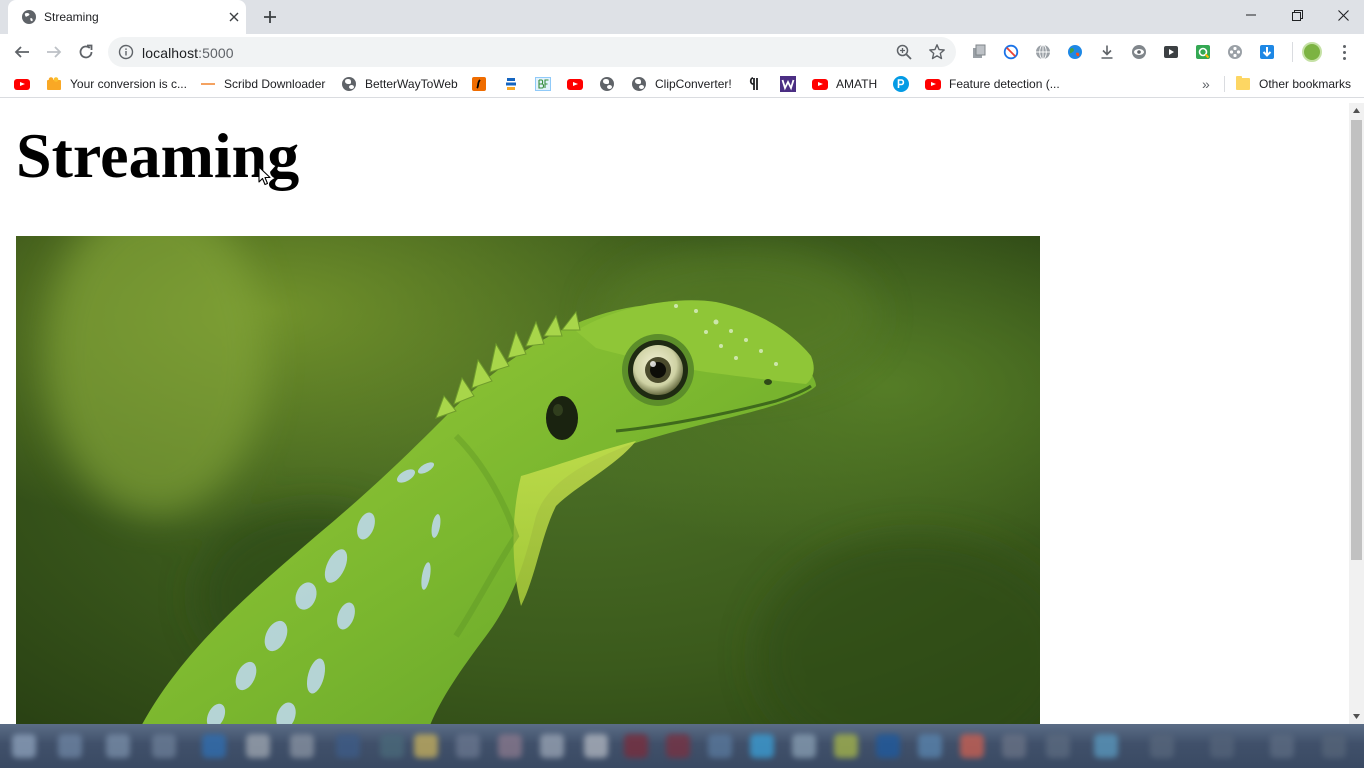 This screenshot has height=768, width=1364. I want to click on page-heading: Streaming, so click(158, 155).